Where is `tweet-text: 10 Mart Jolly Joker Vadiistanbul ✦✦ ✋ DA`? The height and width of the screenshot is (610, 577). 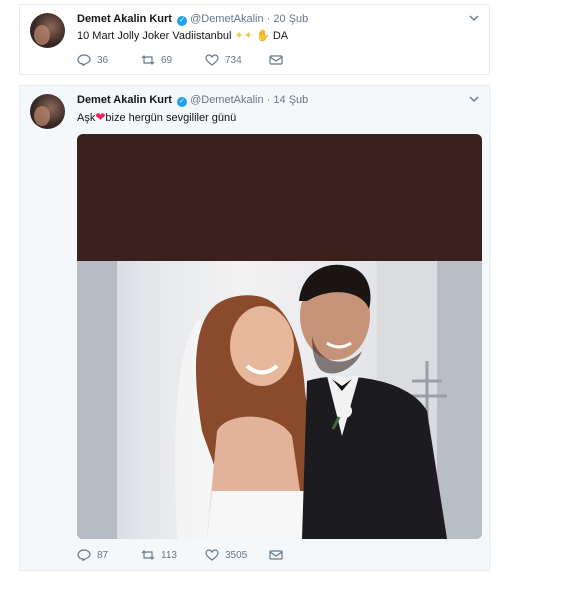
tweet-text: 10 Mart Jolly Joker Vadiistanbul ✦✦ ✋ DA is located at coordinates (182, 35).